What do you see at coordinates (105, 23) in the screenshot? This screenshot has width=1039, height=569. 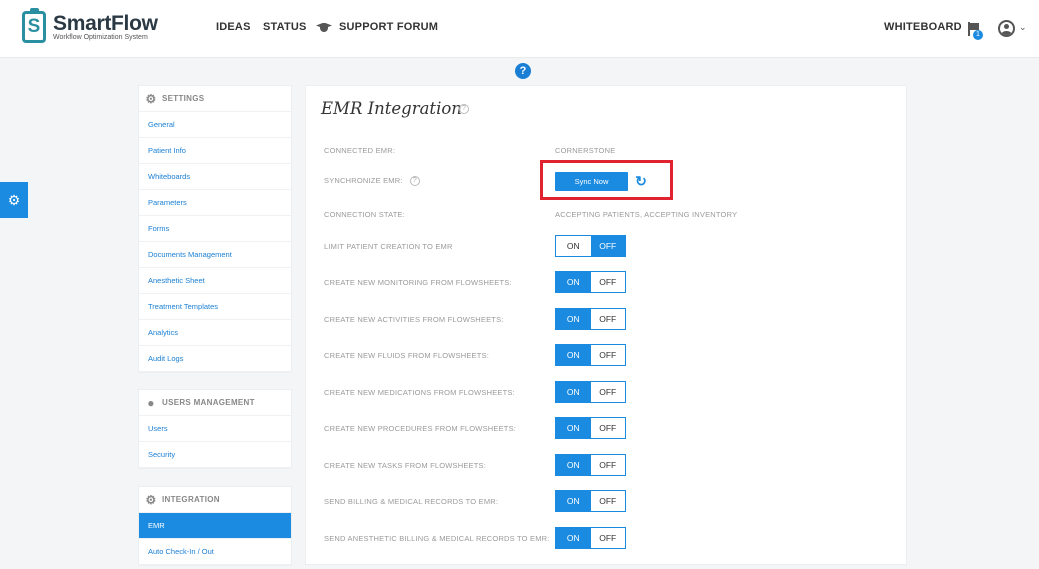 I see `logo-name: SmartFlow` at bounding box center [105, 23].